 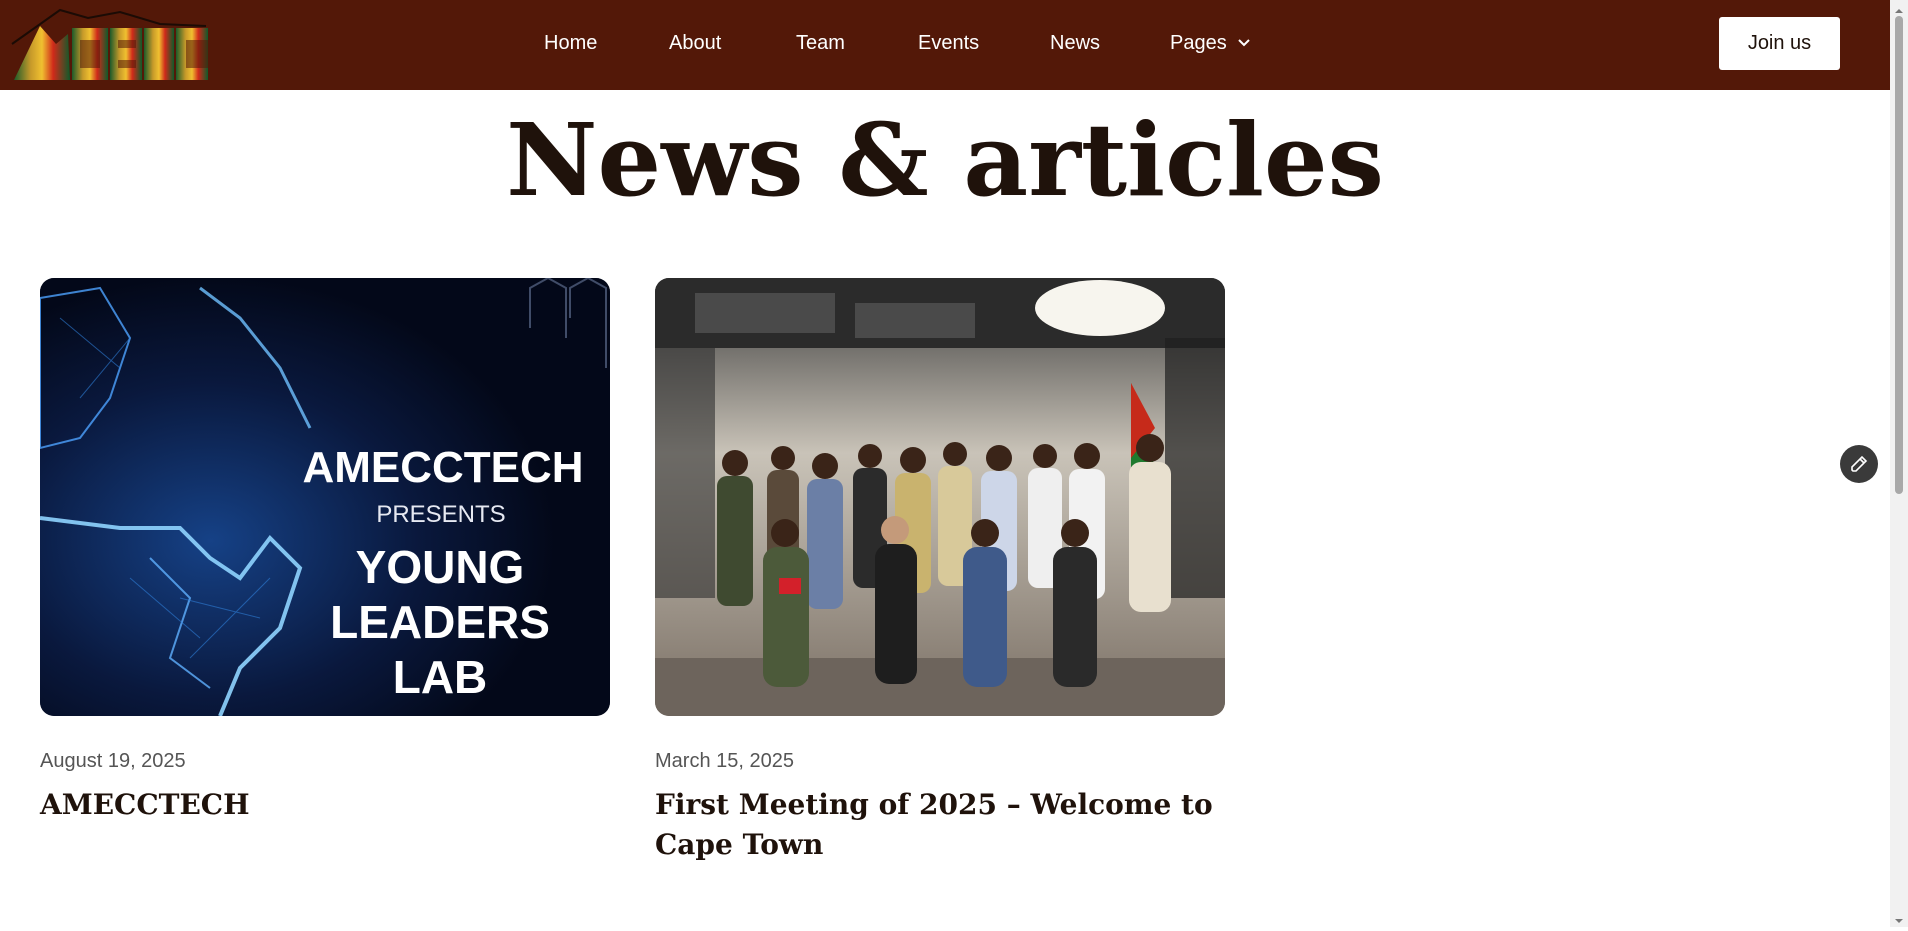 I want to click on article-date: August 19, 2025, so click(x=113, y=761).